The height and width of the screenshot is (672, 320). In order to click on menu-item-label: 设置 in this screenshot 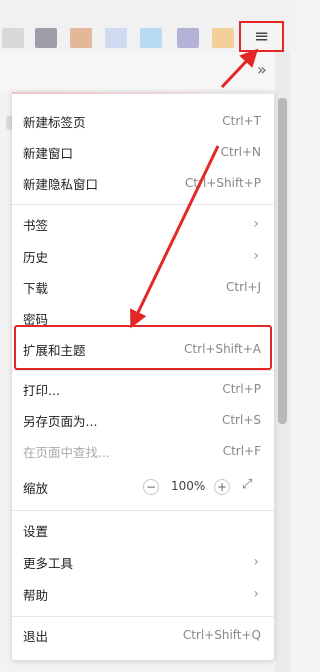, I will do `click(36, 531)`.